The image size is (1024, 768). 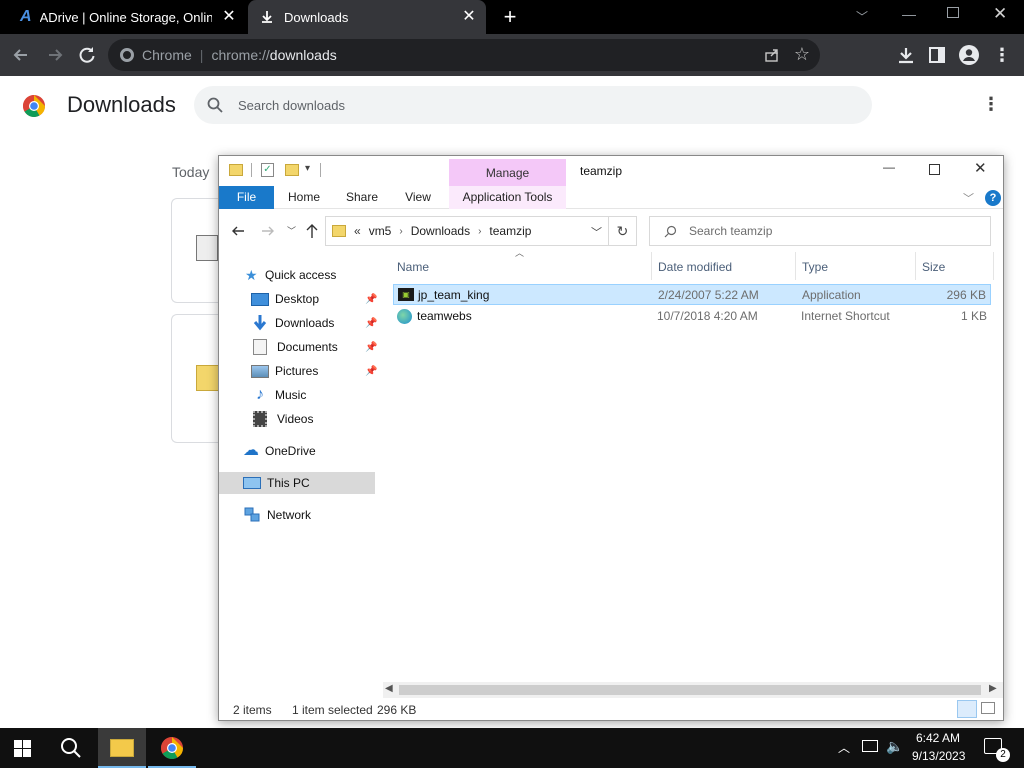 What do you see at coordinates (507, 172) in the screenshot?
I see `manage-context-tab: Manage` at bounding box center [507, 172].